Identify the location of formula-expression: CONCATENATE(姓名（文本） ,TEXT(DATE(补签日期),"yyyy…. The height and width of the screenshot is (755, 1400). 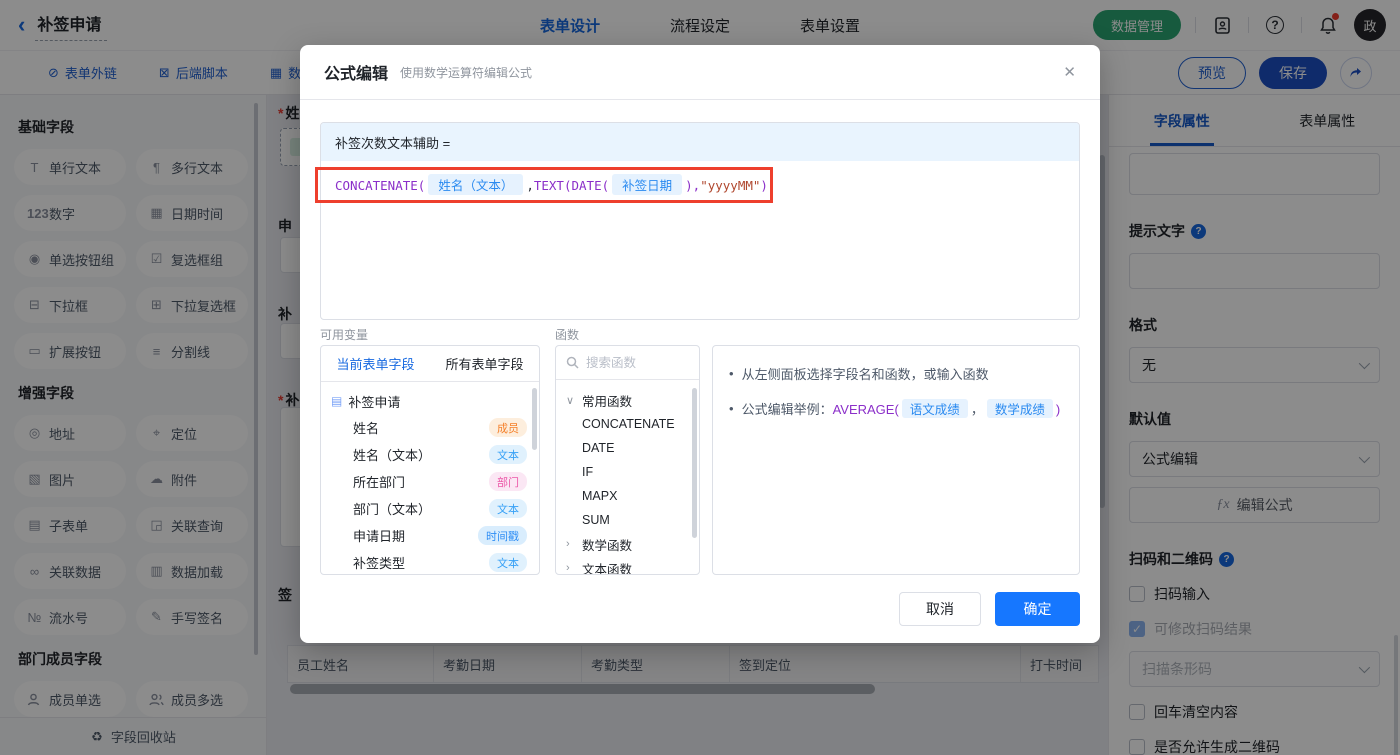
(700, 184).